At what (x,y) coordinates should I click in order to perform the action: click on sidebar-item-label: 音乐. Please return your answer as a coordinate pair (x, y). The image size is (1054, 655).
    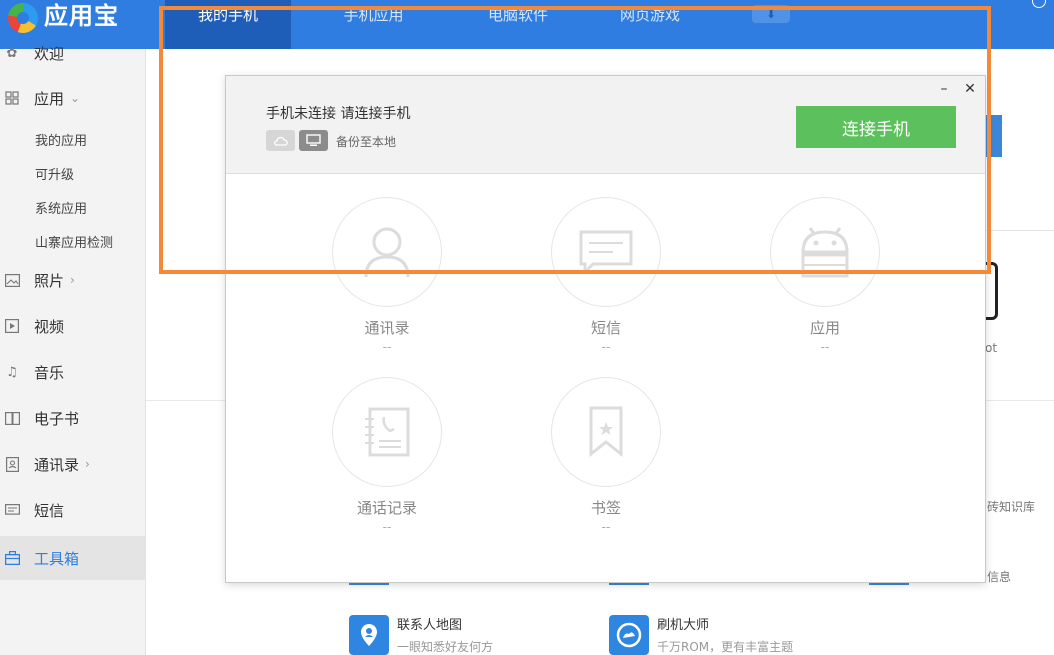
    Looking at the image, I should click on (49, 372).